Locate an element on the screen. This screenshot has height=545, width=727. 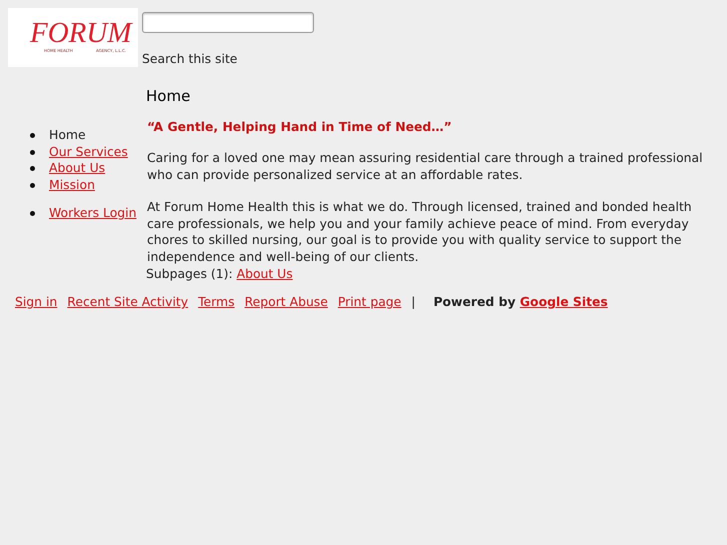
nav-link: Mission is located at coordinates (72, 184).